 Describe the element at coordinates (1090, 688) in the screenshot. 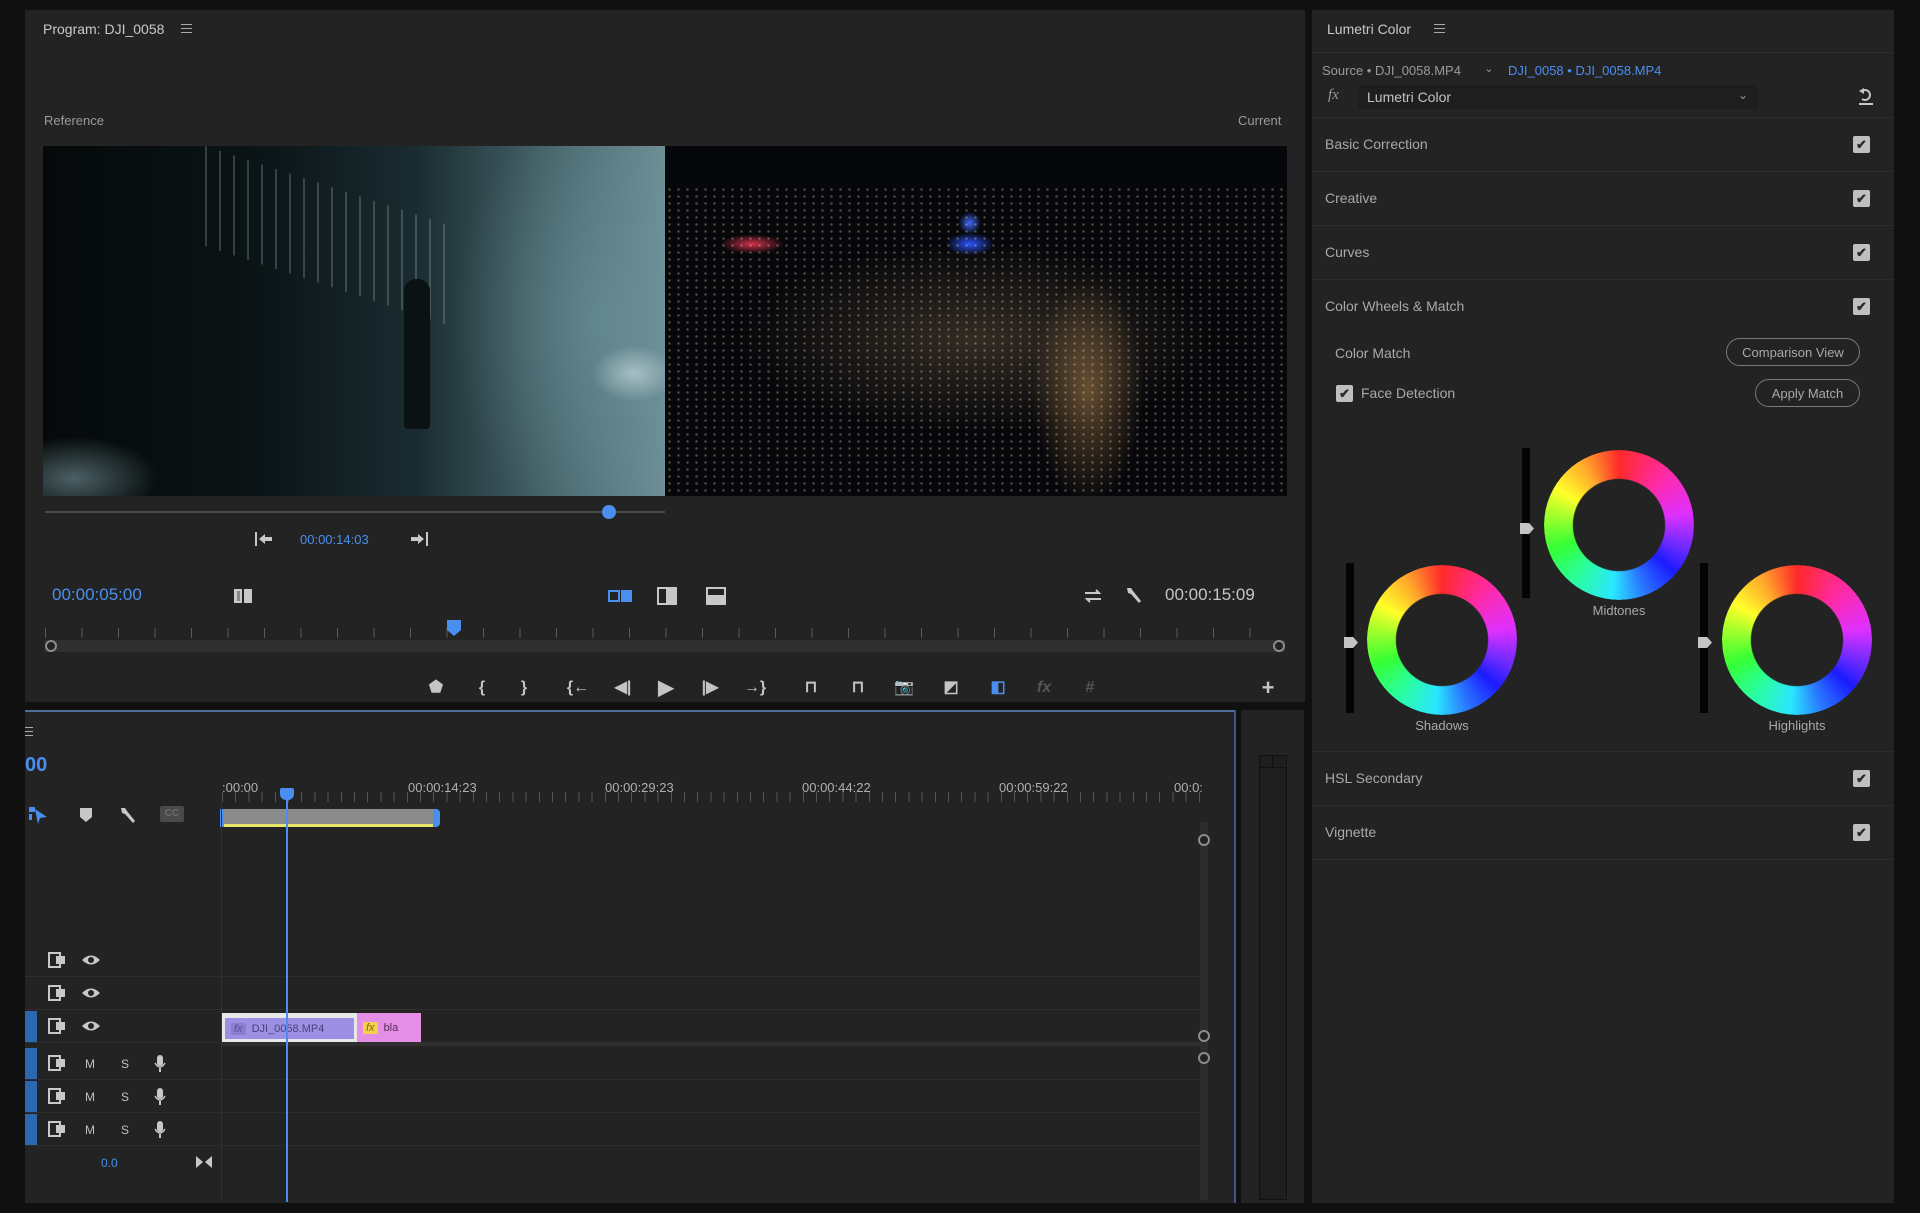

I see `safe-guides-icon: #` at that location.